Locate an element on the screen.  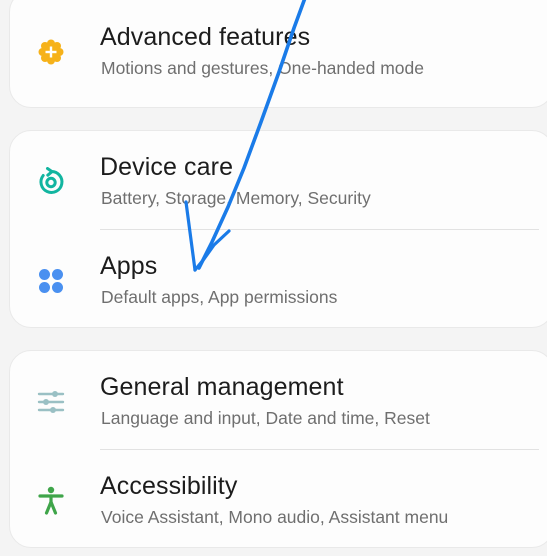
settings-item-title: Accessibility is located at coordinates (169, 486).